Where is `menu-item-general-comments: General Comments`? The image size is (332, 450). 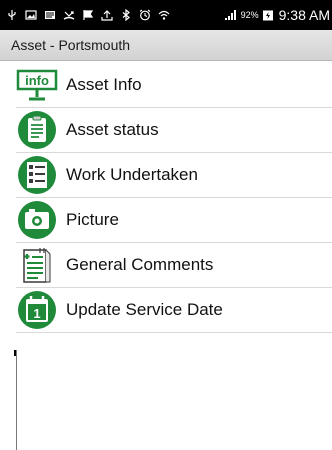
menu-item-general-comments: General Comments is located at coordinates (174, 265).